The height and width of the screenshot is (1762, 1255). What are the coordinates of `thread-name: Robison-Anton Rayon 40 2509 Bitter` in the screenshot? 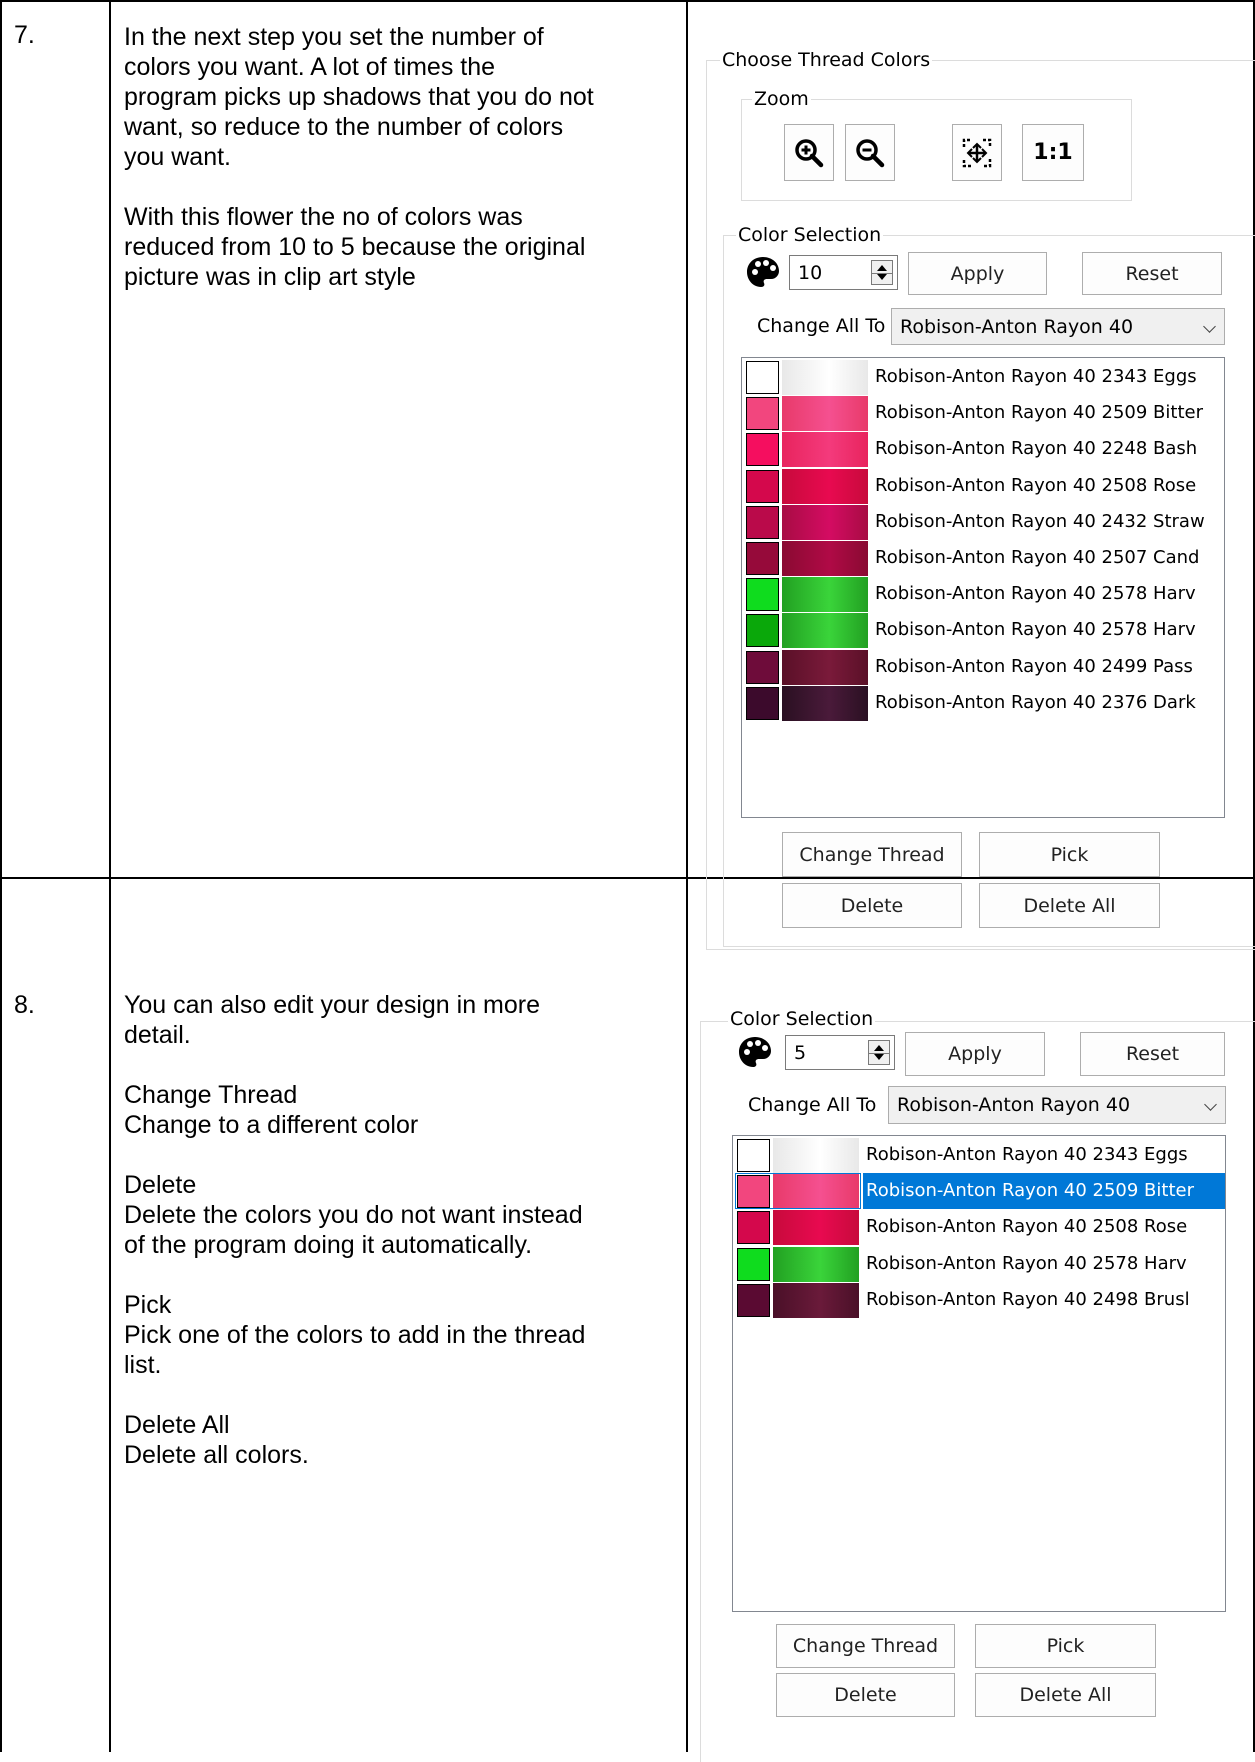 It's located at (1044, 1191).